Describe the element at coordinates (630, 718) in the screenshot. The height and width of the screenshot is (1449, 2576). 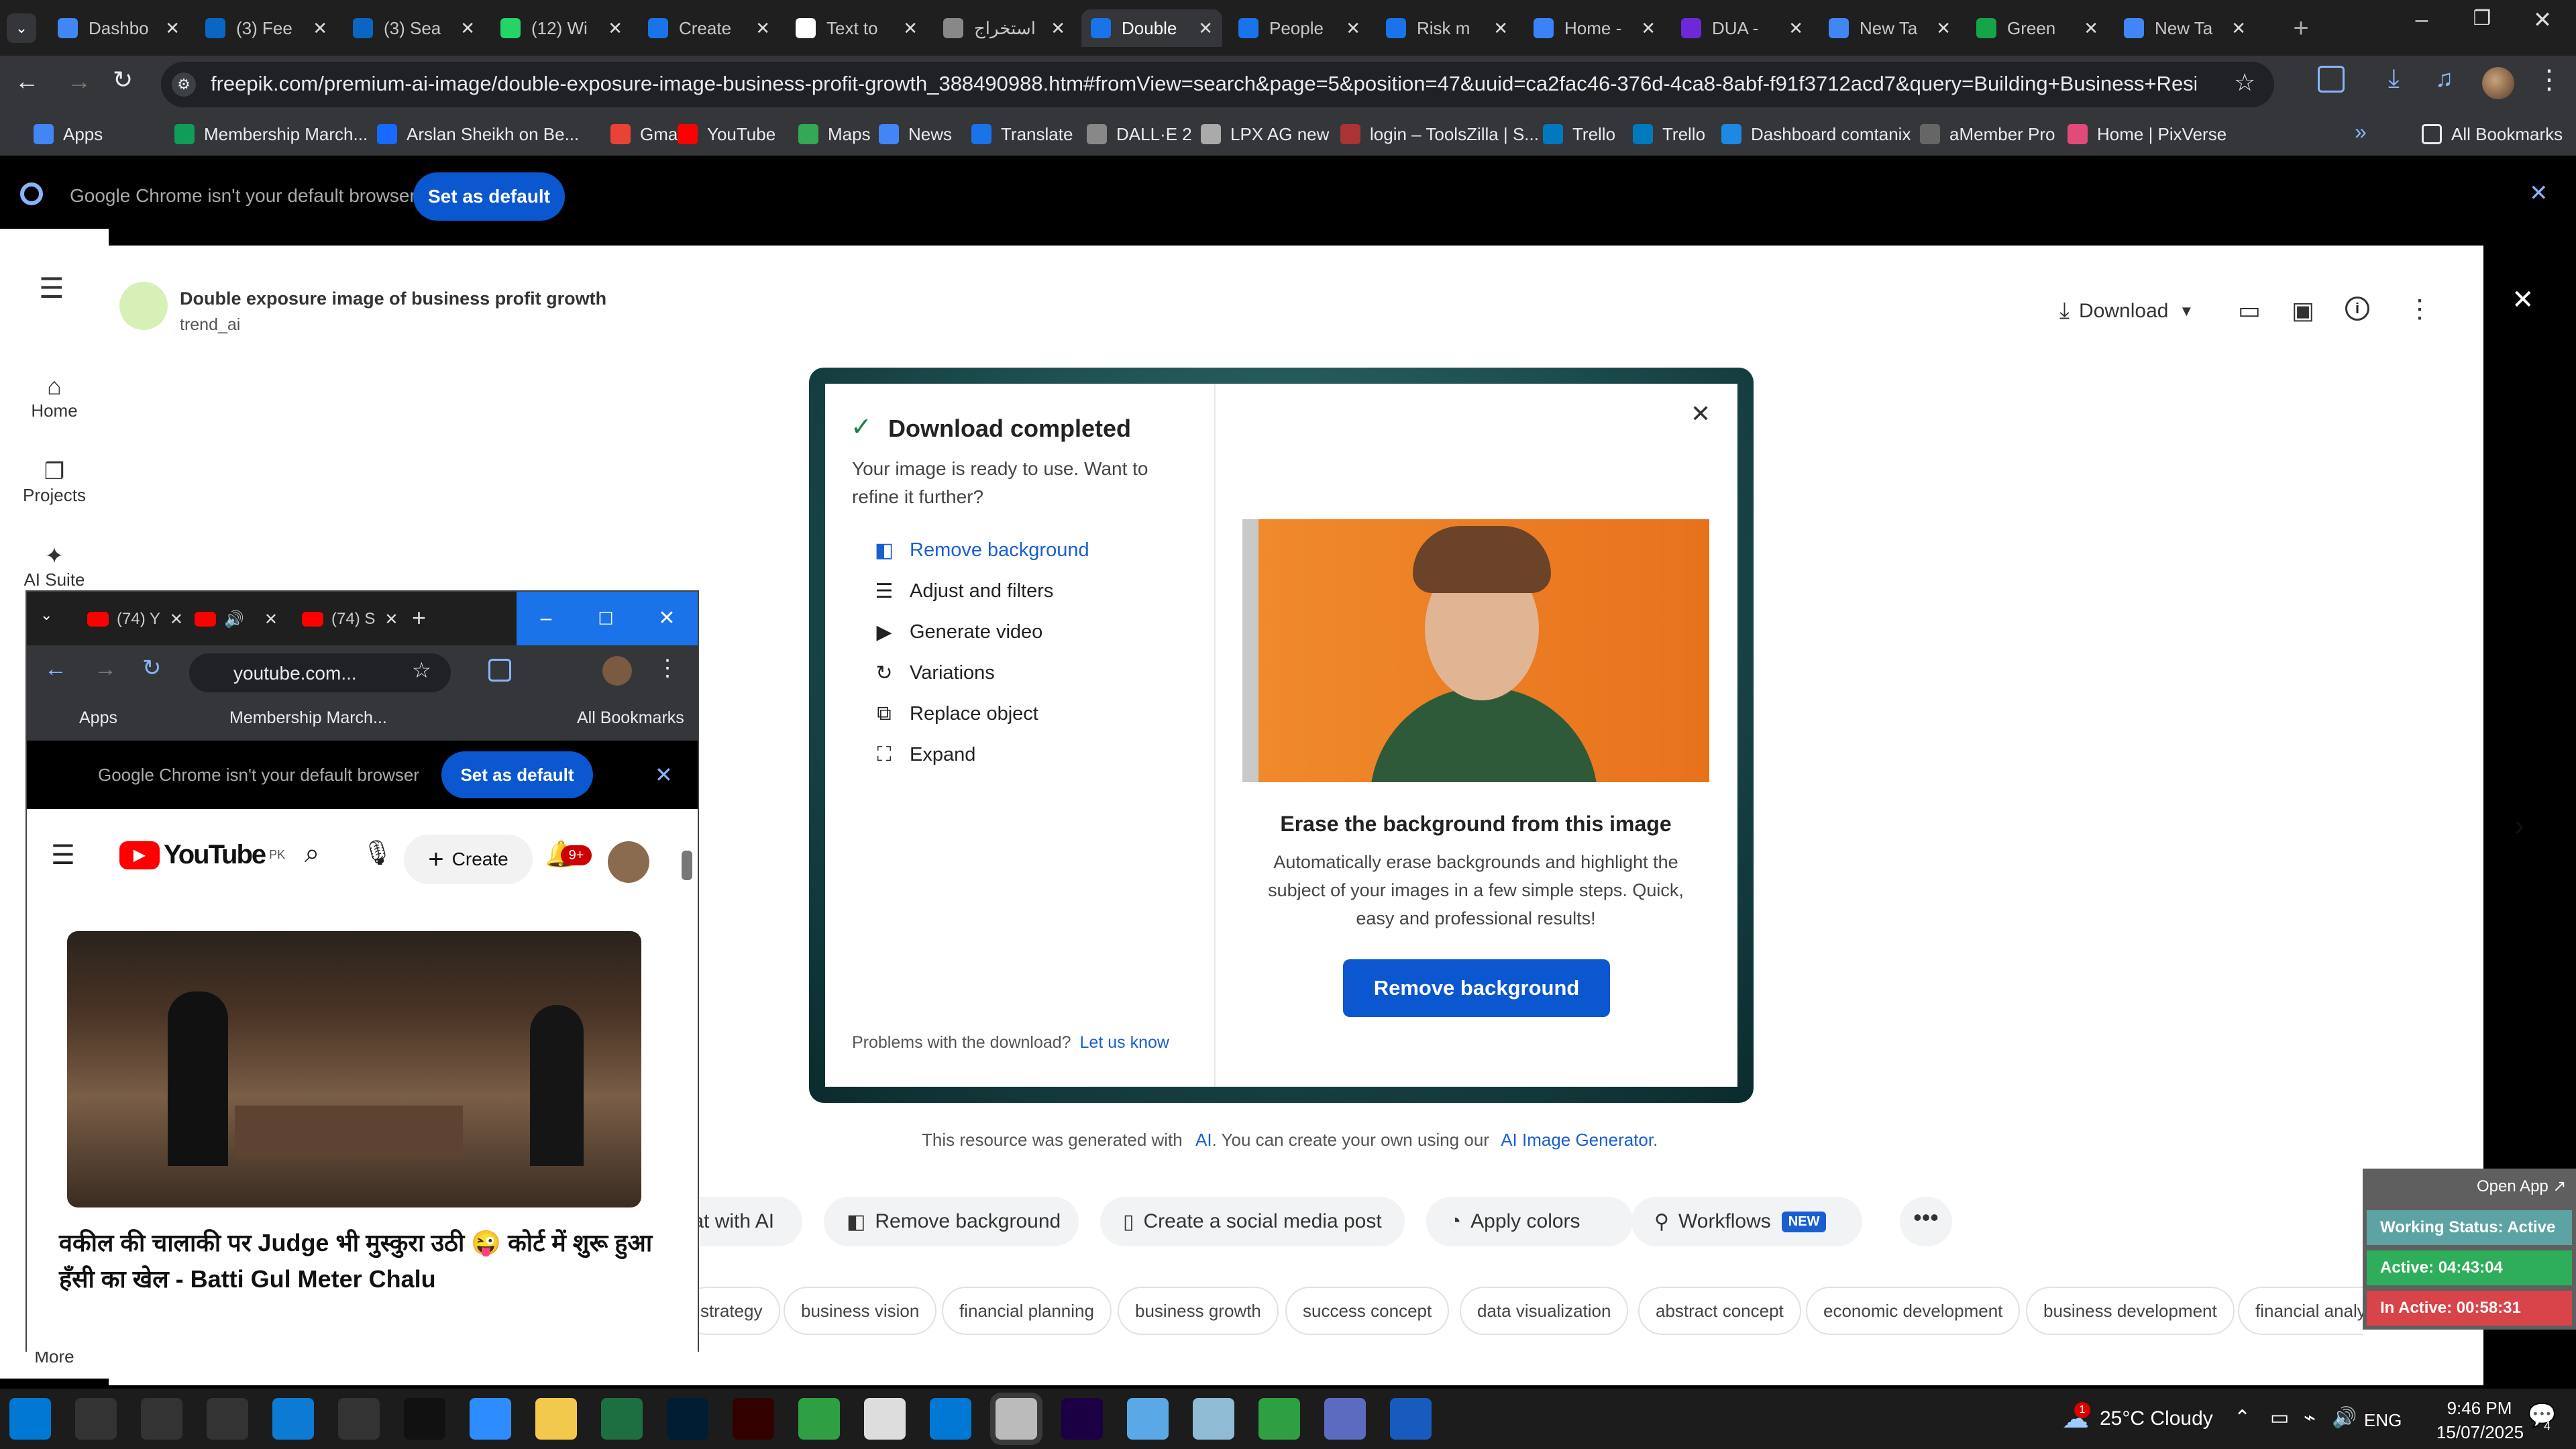
I see `yt-all-bookmarks: All Bookmarks` at that location.